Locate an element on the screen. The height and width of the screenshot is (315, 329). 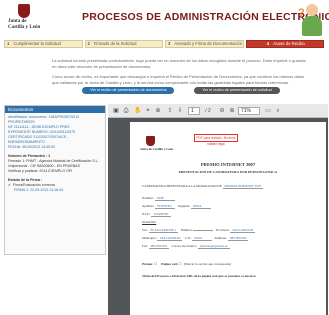
step-2: 2 Firmado de la Solicitud is located at coordinates (123, 44).